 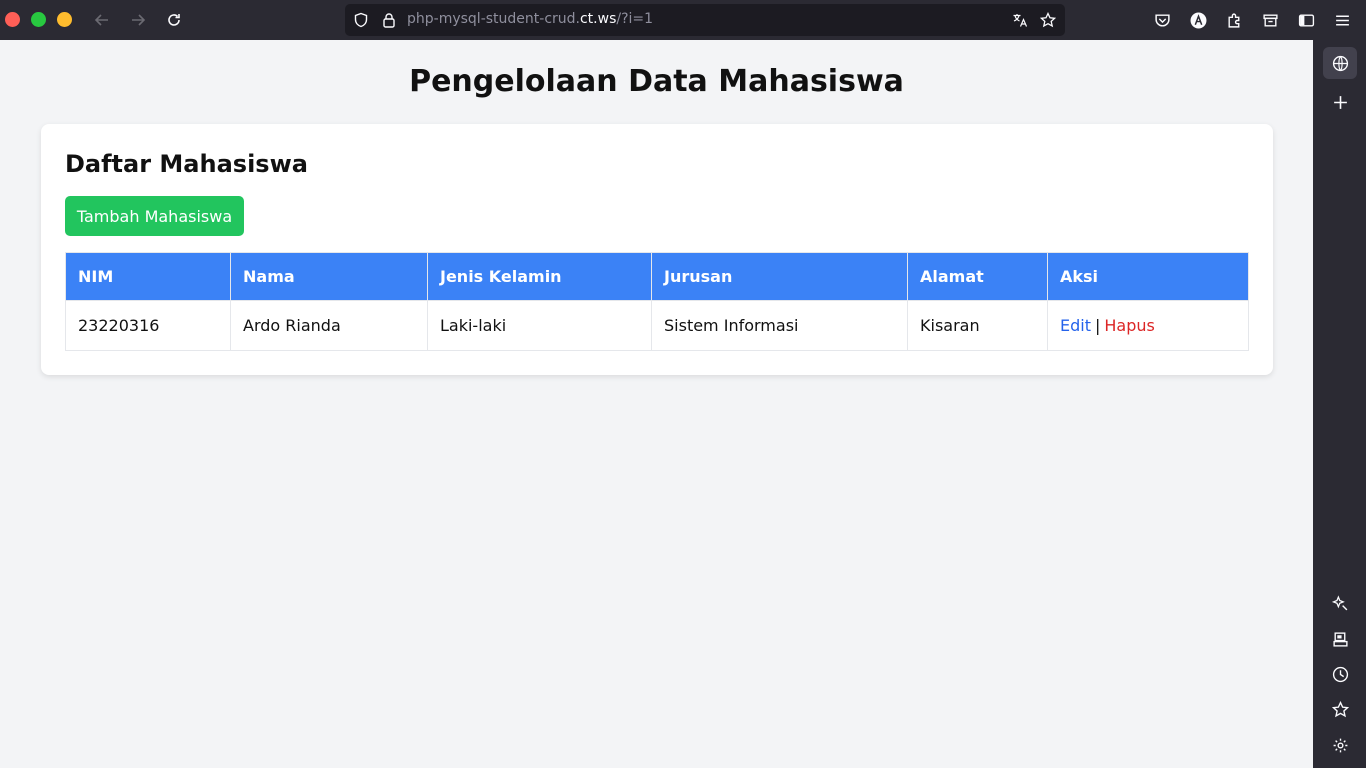 What do you see at coordinates (779, 276) in the screenshot?
I see `header-jurusan: Jurusan` at bounding box center [779, 276].